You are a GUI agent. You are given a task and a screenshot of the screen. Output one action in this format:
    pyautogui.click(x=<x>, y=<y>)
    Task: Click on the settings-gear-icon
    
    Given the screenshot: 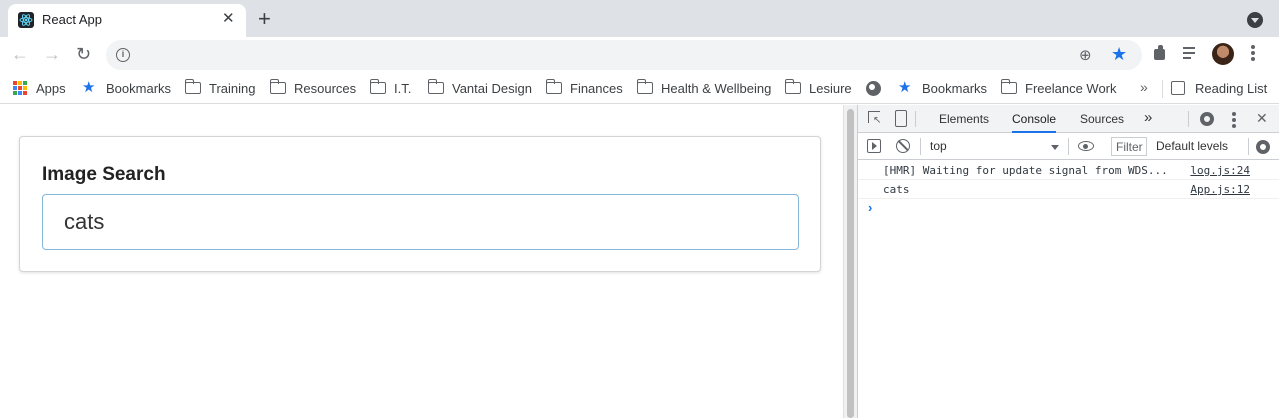 What is the action you would take?
    pyautogui.click(x=1207, y=119)
    